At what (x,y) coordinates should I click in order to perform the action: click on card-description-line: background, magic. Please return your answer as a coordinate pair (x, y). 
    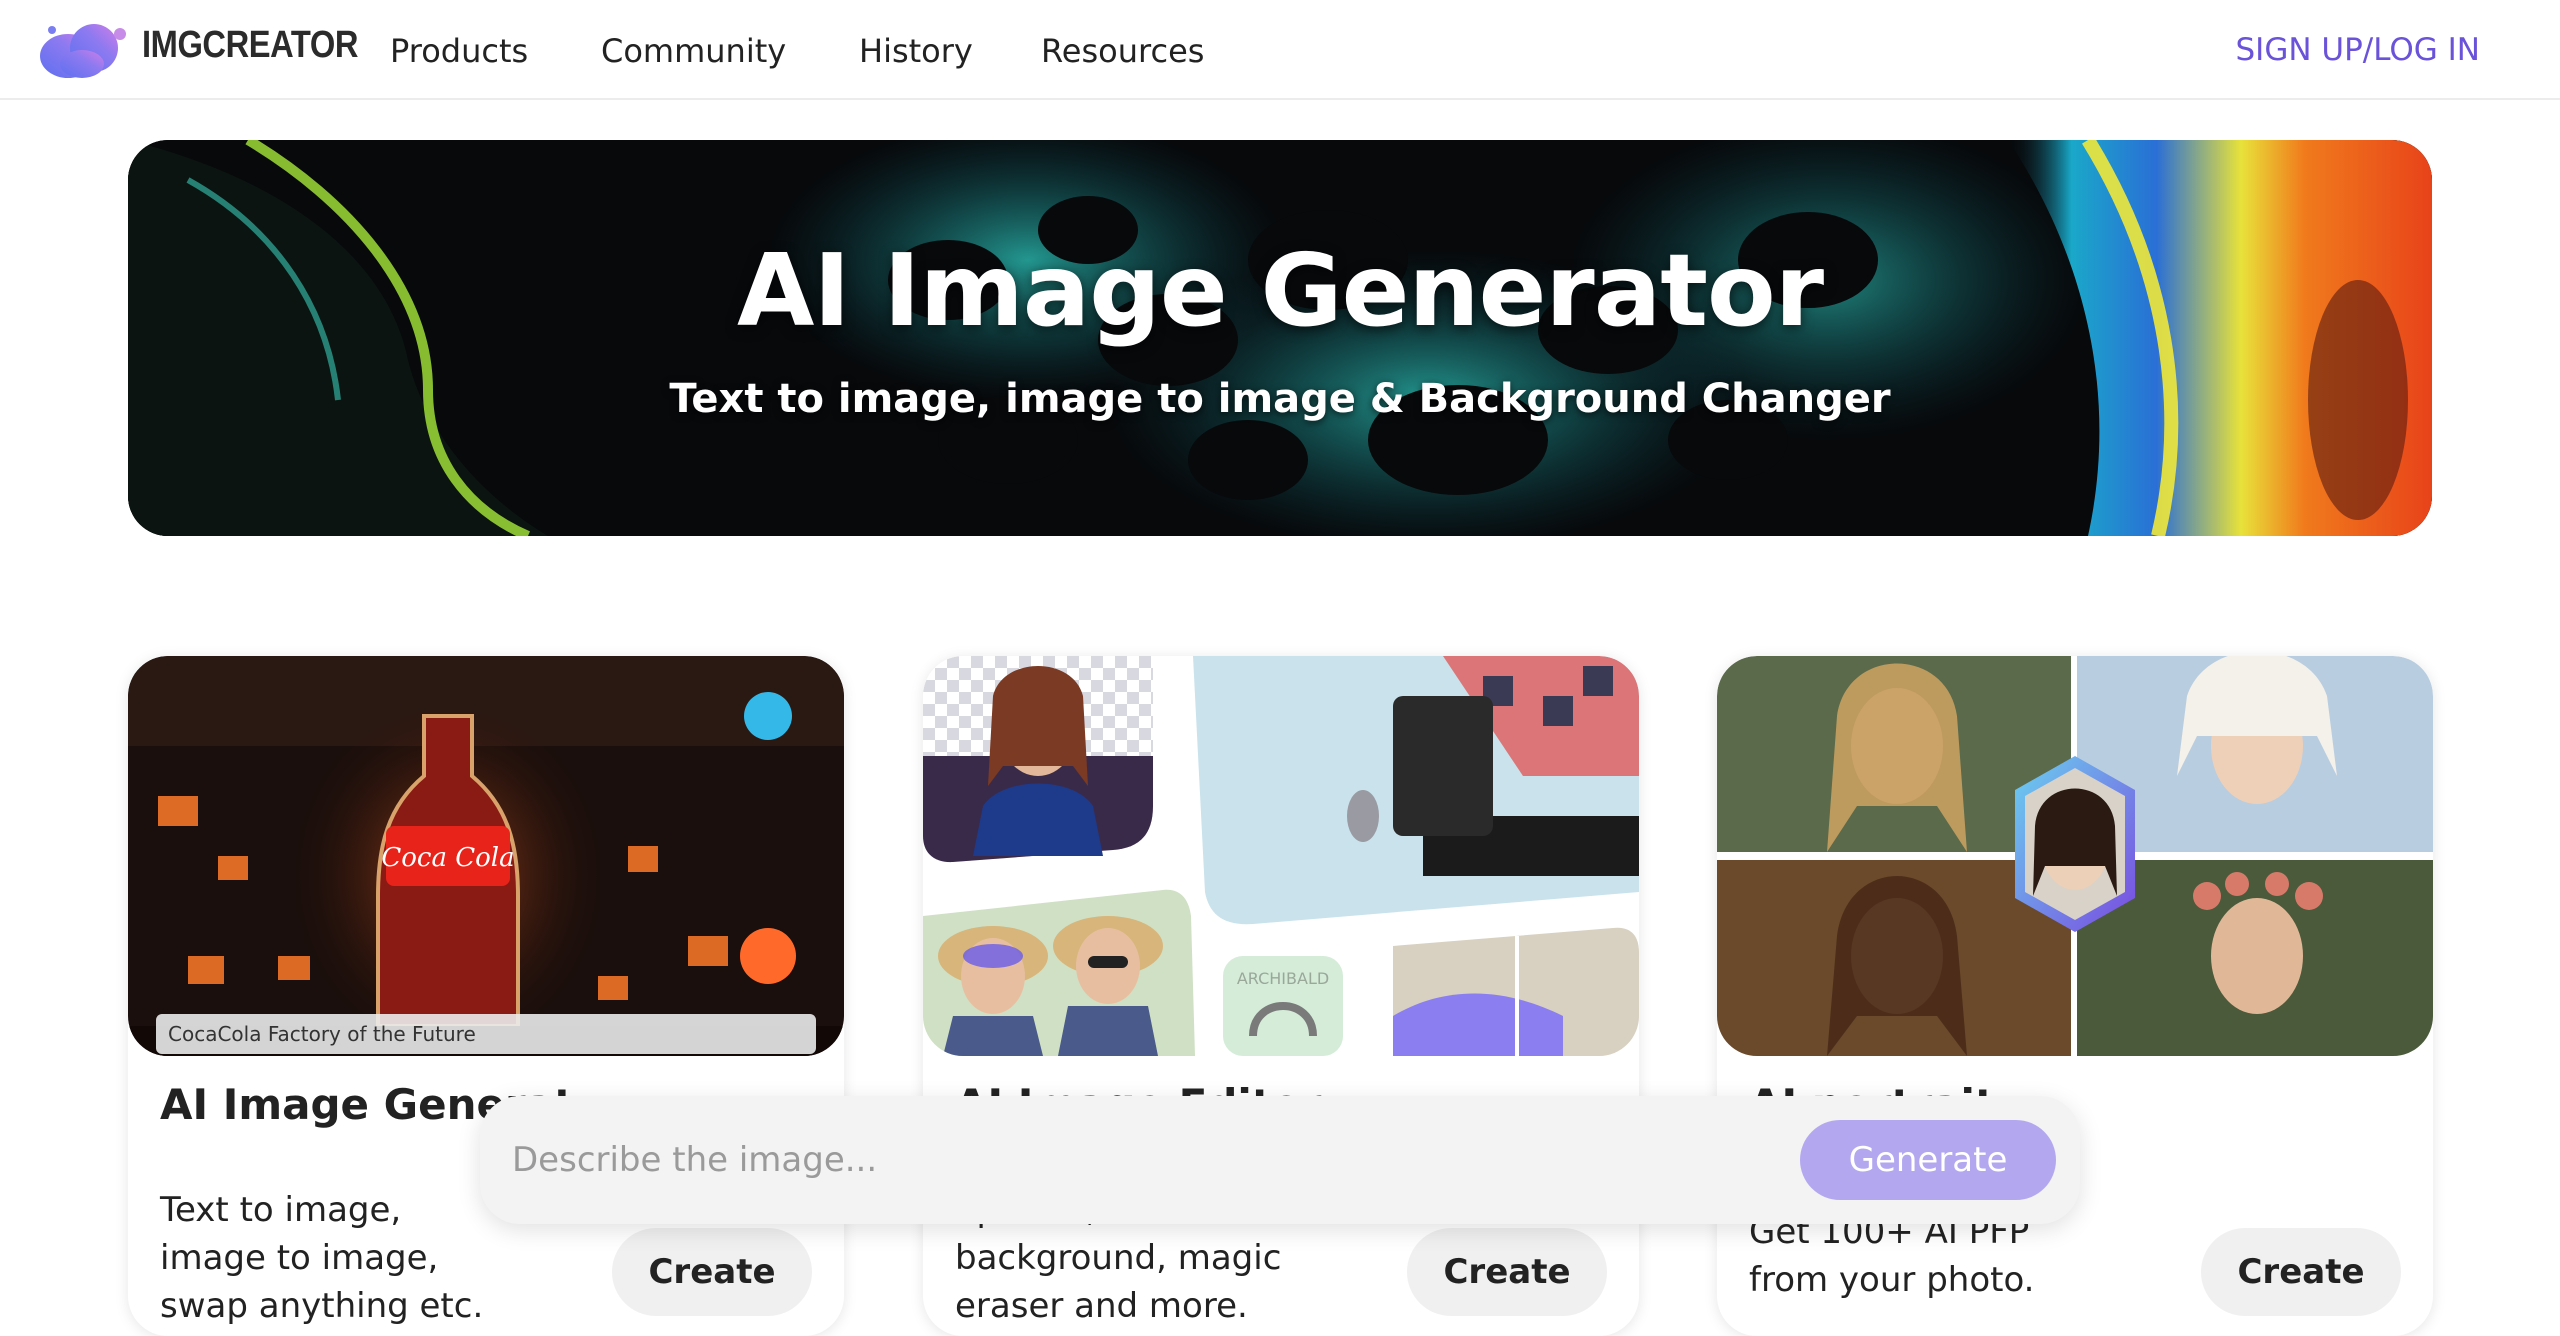
    Looking at the image, I should click on (1118, 1258).